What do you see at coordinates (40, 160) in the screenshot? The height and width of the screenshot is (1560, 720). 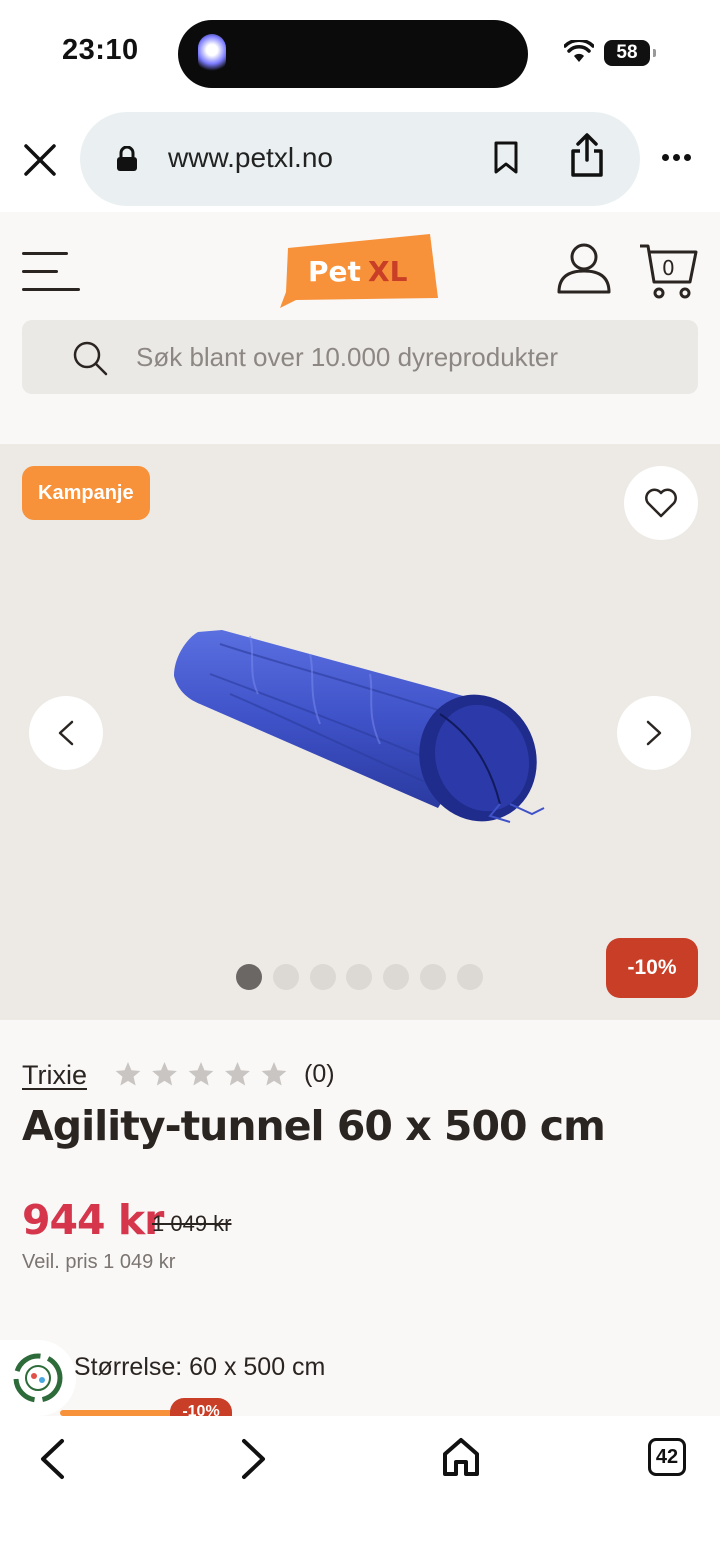 I see `close-icon` at bounding box center [40, 160].